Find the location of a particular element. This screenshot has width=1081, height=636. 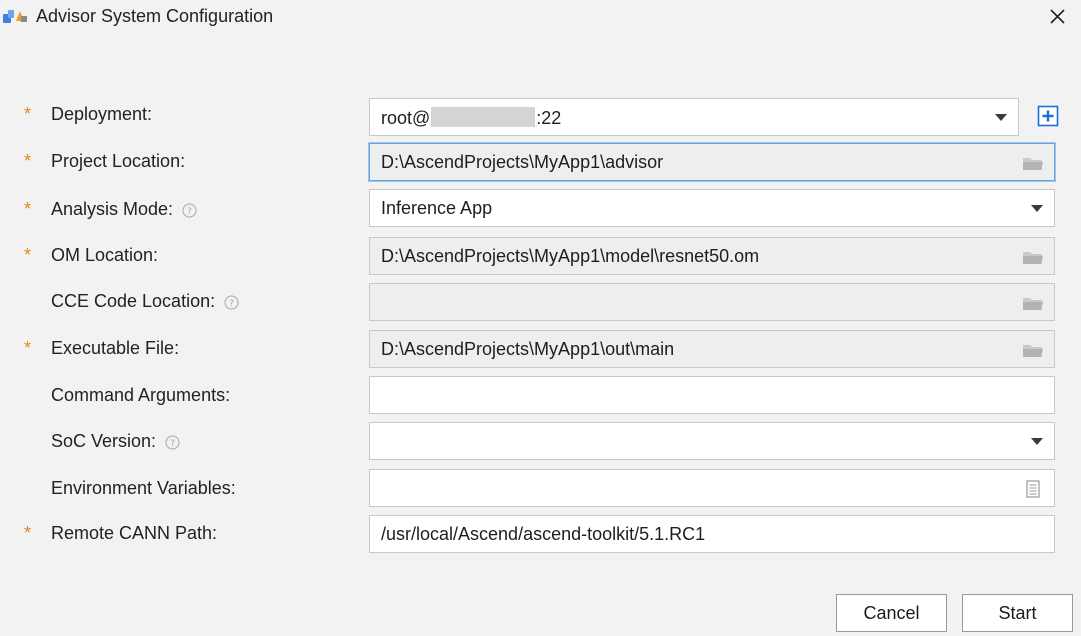

cce-code-location-field is located at coordinates (712, 302).